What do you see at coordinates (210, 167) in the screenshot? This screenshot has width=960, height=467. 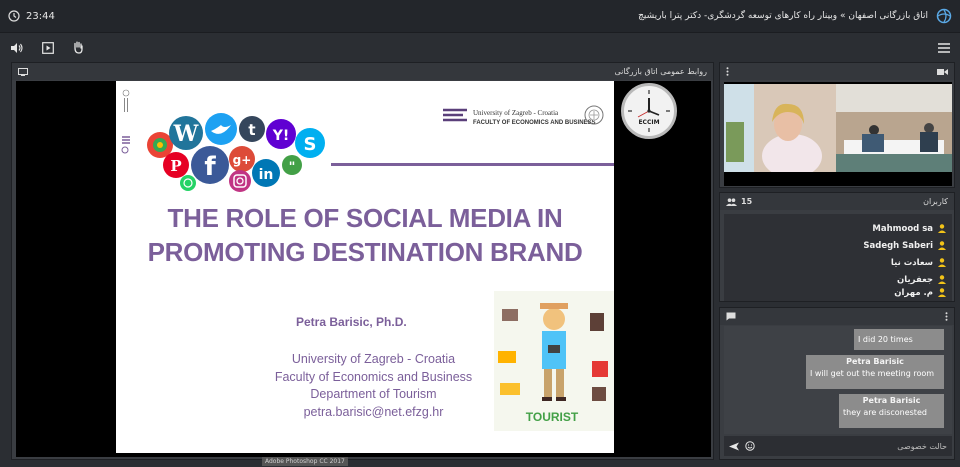 I see `svg-text: f` at bounding box center [210, 167].